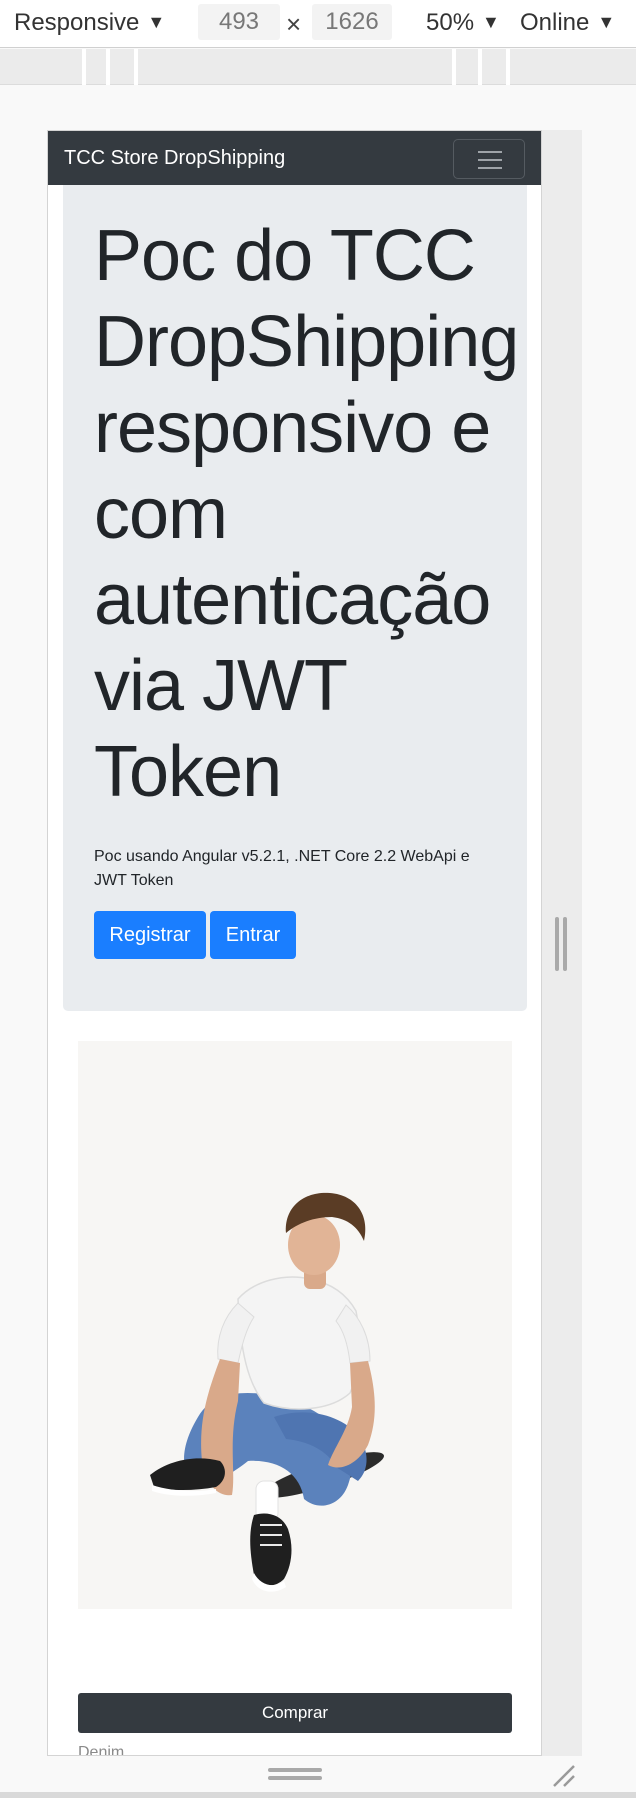 The image size is (636, 1798). I want to click on navbar-toggler-button, so click(489, 159).